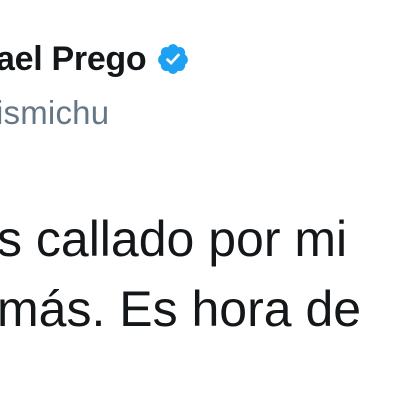  Describe the element at coordinates (174, 239) in the screenshot. I see `tweet-text-line: s callado por mi` at that location.